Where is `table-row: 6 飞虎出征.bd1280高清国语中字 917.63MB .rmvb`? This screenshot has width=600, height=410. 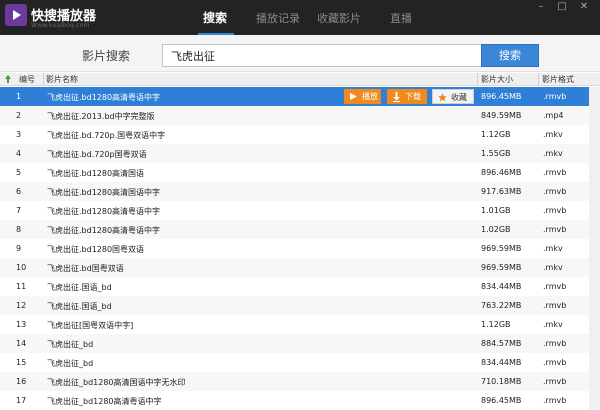
table-row: 6 飞虎出征.bd1280高清国语中字 917.63MB .rmvb is located at coordinates (300, 191).